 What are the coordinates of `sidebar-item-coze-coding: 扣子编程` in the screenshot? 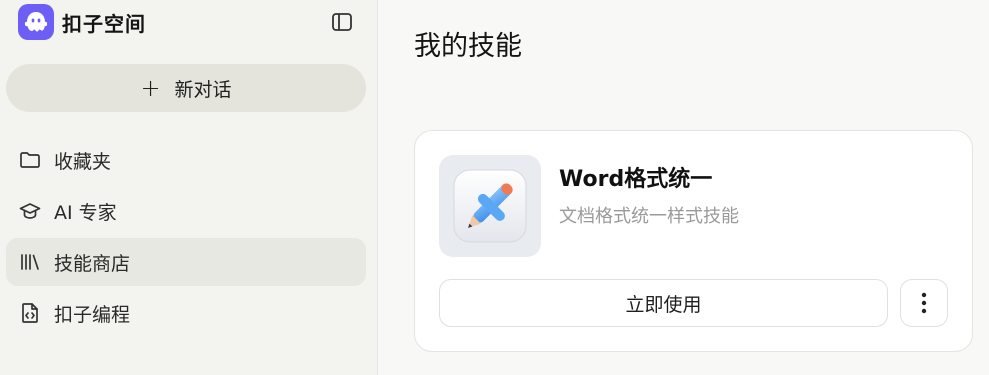 It's located at (186, 313).